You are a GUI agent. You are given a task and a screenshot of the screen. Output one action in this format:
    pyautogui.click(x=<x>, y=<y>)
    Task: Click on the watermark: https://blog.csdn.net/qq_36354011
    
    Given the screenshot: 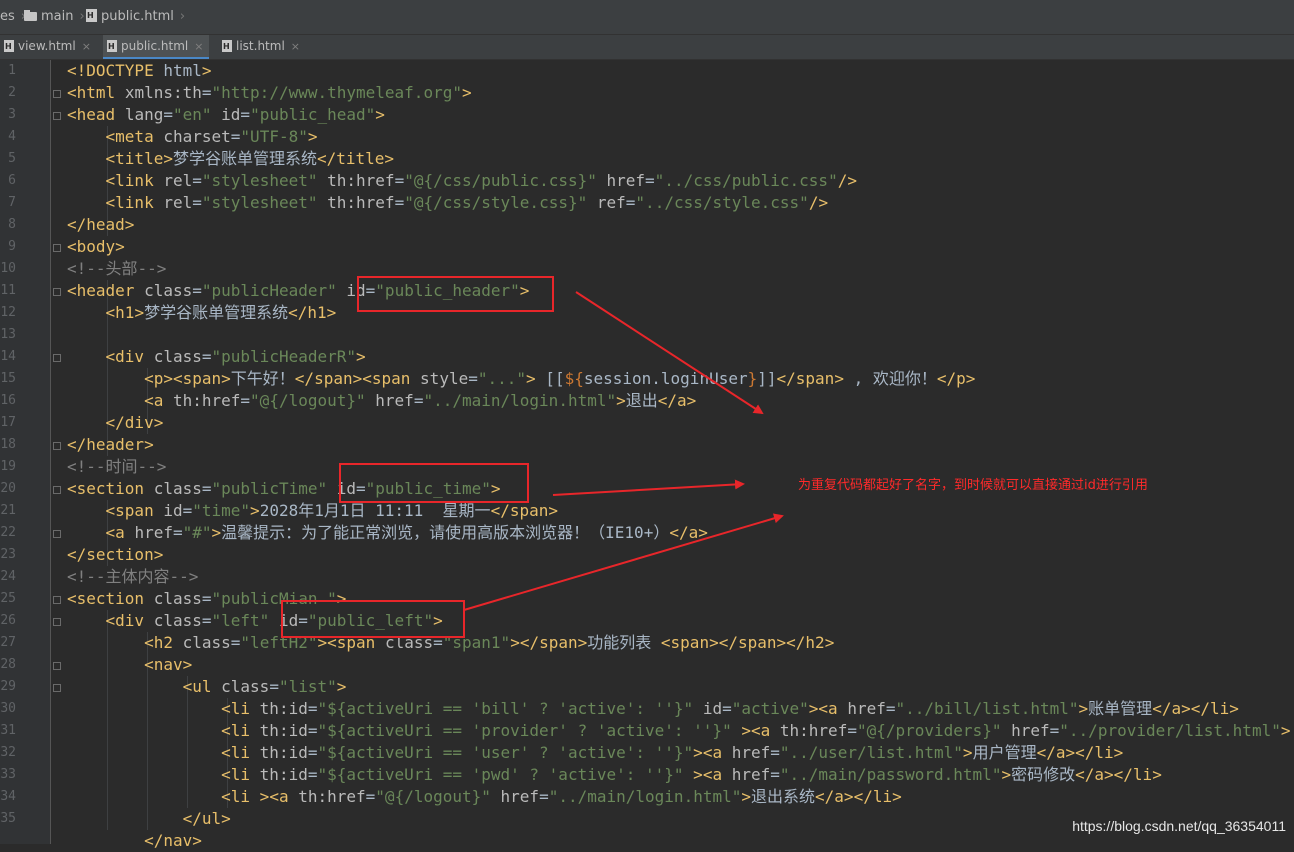 What is the action you would take?
    pyautogui.click(x=1179, y=826)
    